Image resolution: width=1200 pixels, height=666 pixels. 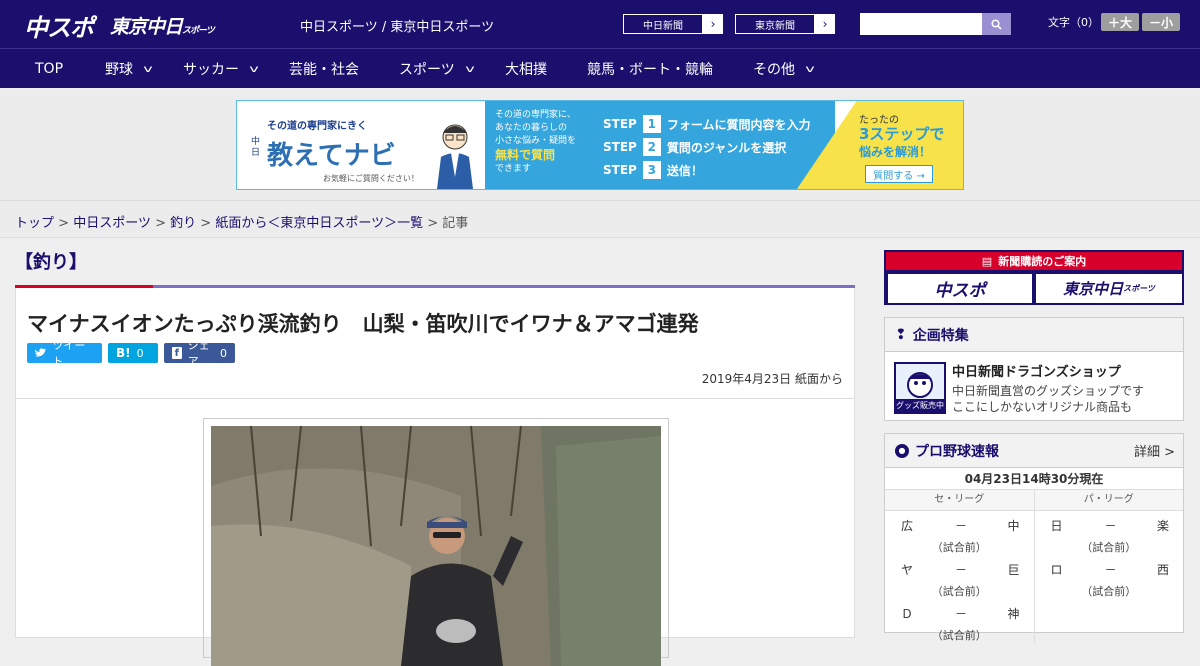 I want to click on nav-label: 大相撲, so click(x=526, y=70).